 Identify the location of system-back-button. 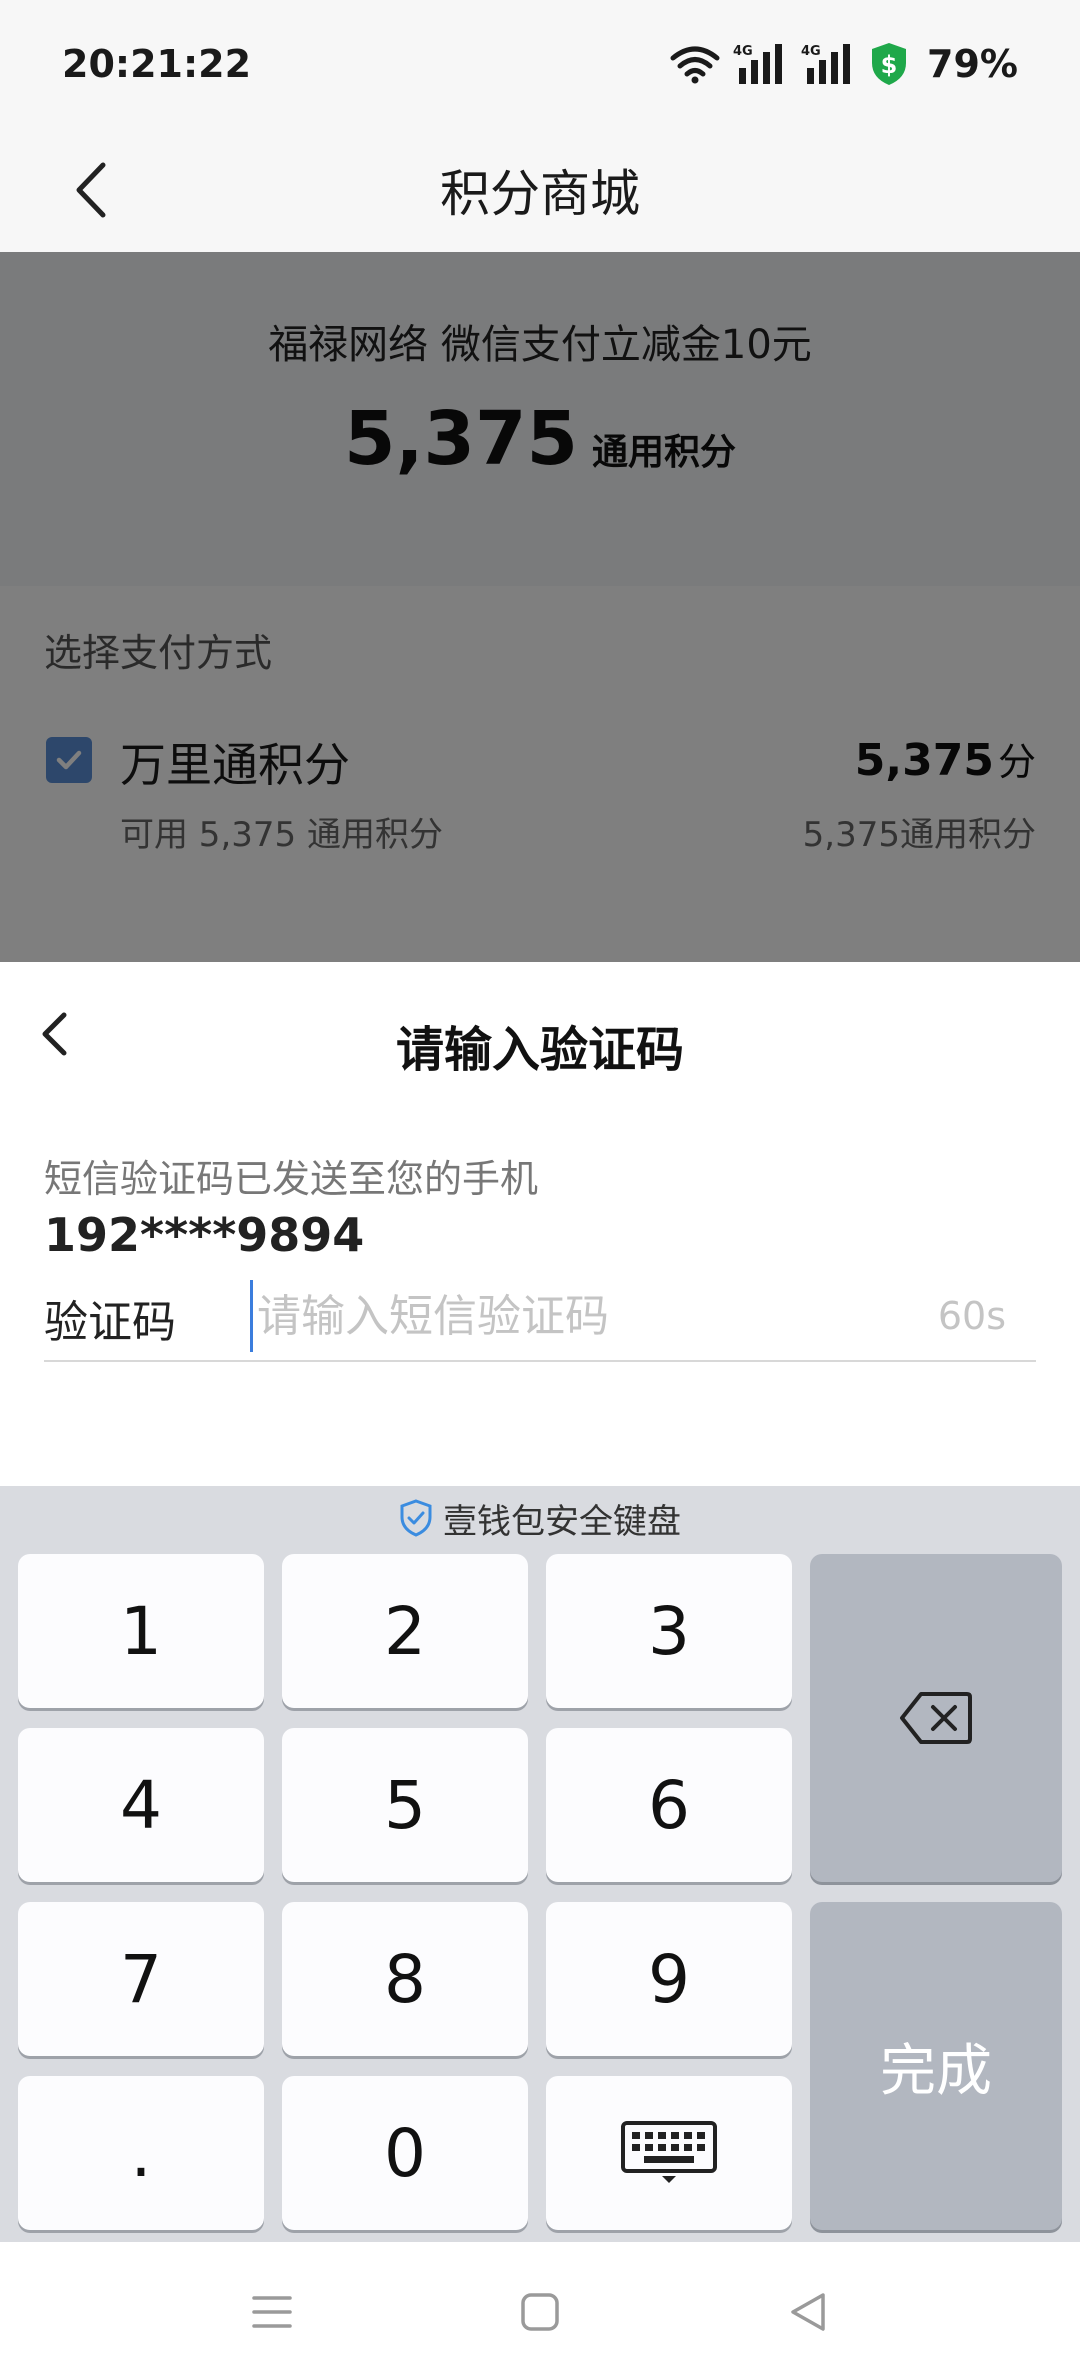
(808, 2312).